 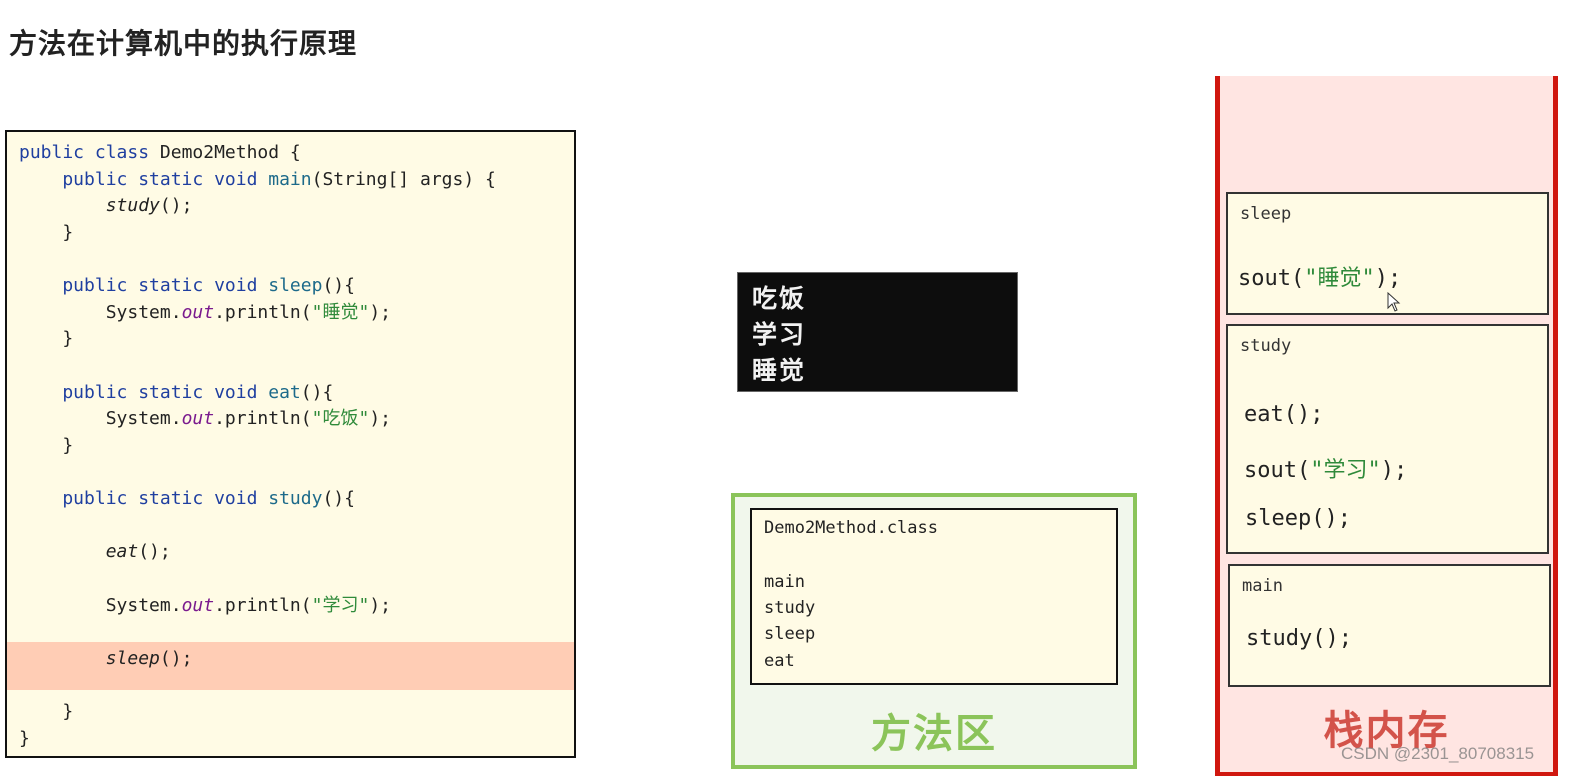 I want to click on code-line: sleep();, so click(x=290, y=659).